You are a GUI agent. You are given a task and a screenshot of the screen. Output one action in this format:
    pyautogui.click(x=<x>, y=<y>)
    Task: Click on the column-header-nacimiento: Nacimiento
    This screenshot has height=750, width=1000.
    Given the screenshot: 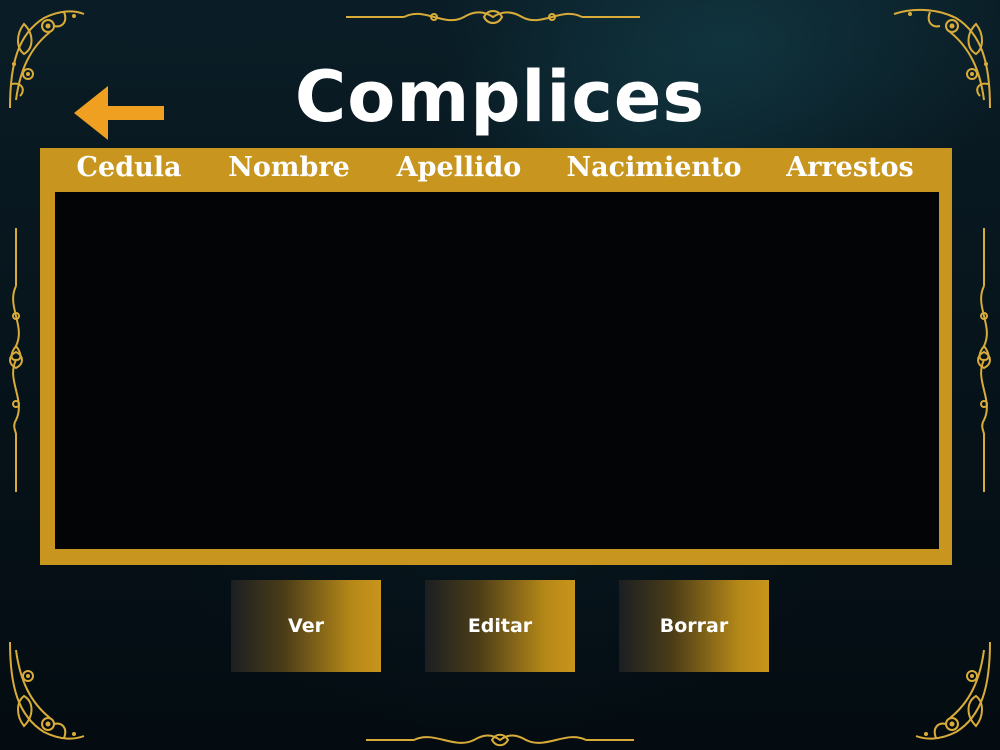 What is the action you would take?
    pyautogui.click(x=654, y=169)
    